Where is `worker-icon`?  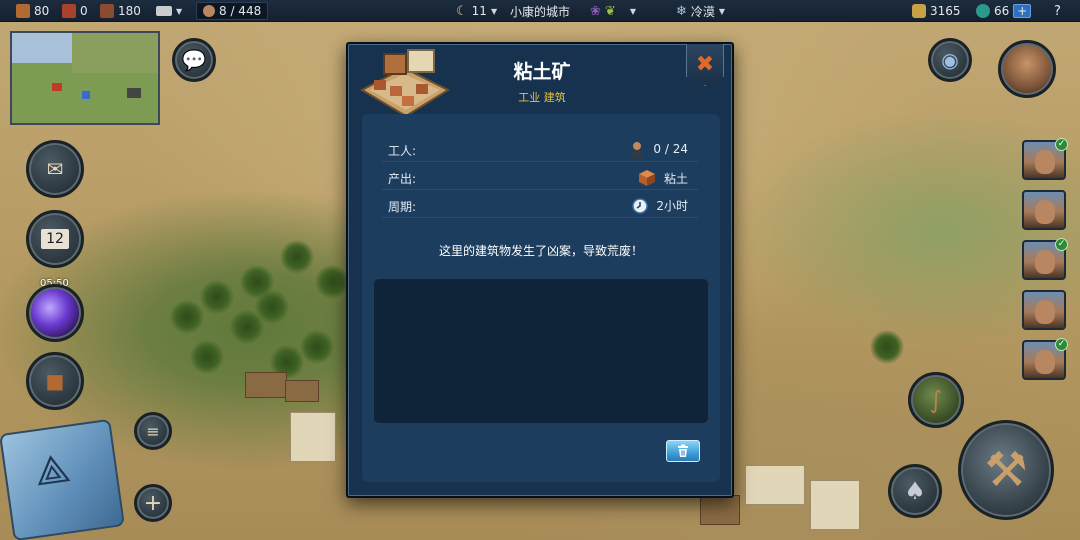 worker-icon is located at coordinates (637, 149).